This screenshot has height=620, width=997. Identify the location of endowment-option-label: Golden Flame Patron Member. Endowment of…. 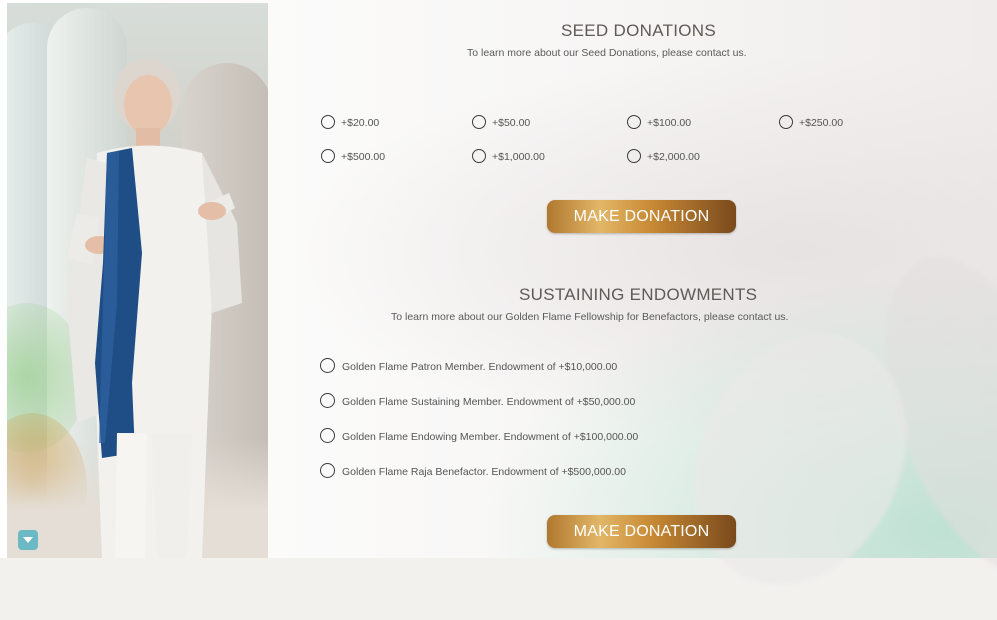
(480, 367).